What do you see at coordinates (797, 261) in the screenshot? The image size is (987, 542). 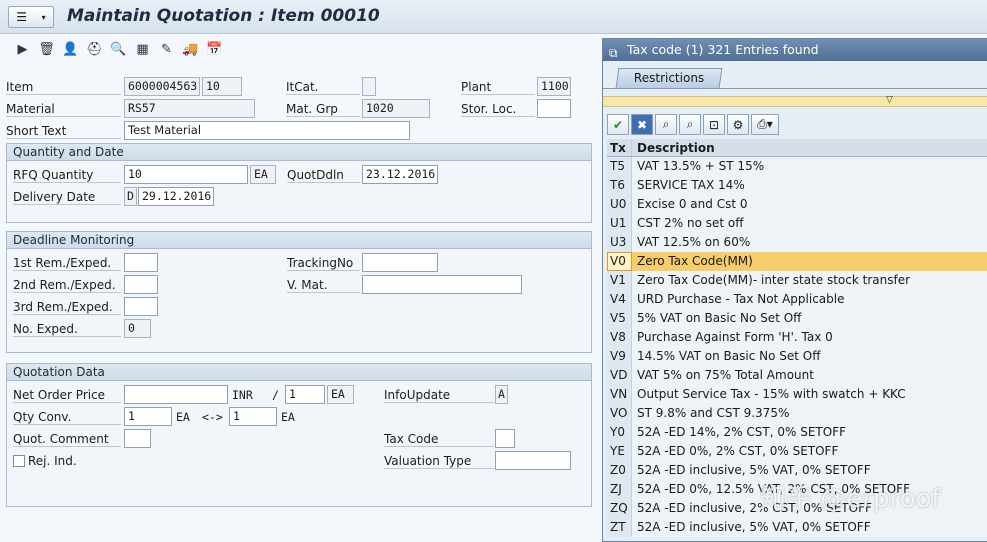 I see `list-item: V0 Zero Tax Code(MM)` at bounding box center [797, 261].